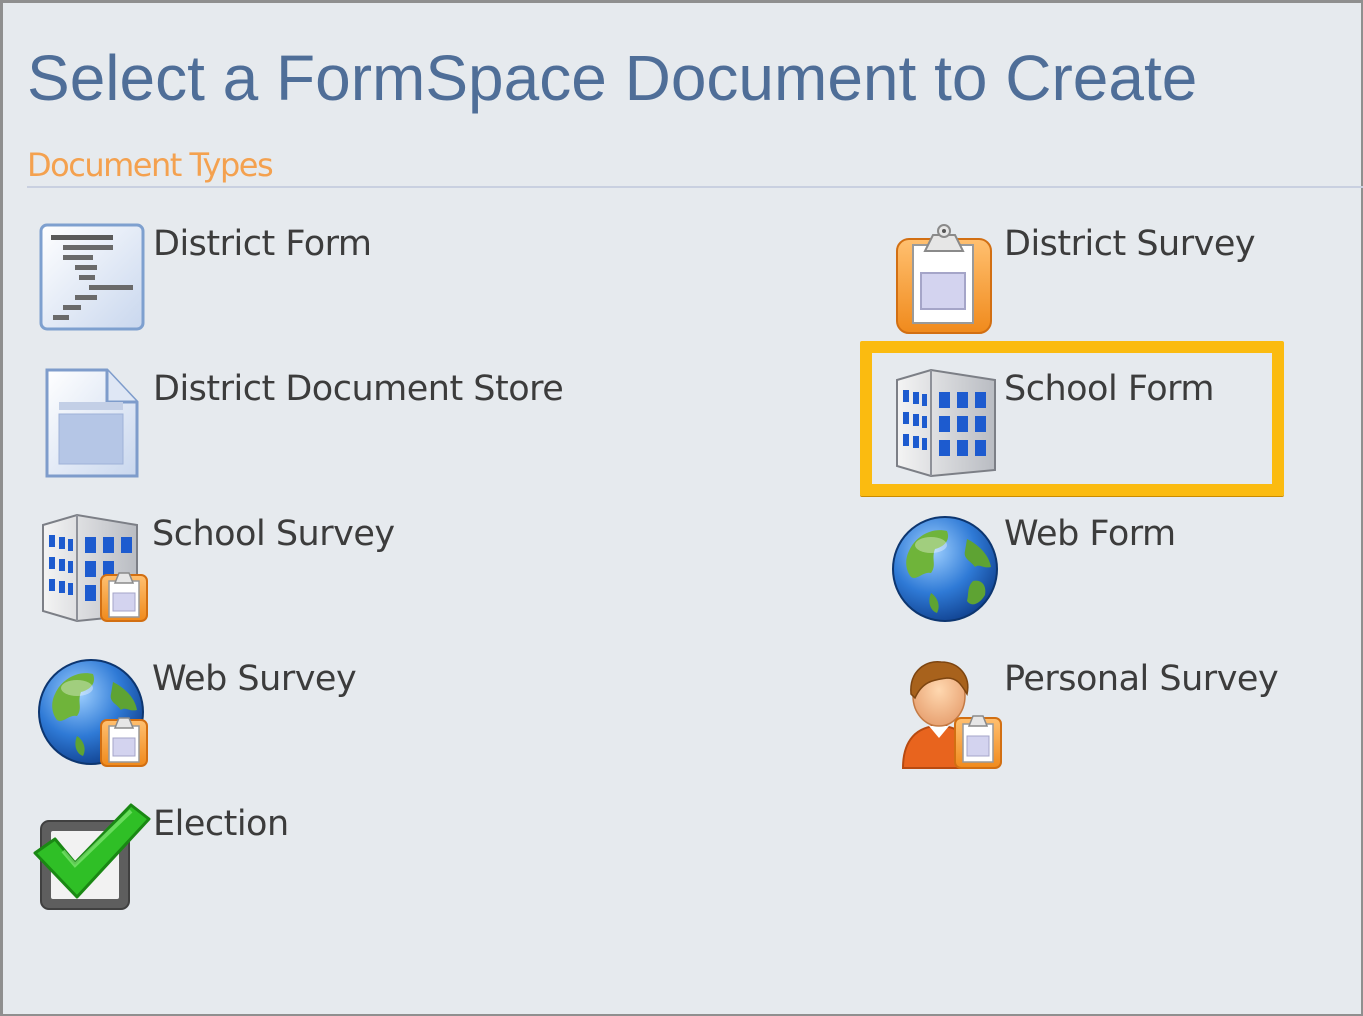 The height and width of the screenshot is (1016, 1363). What do you see at coordinates (1109, 389) in the screenshot?
I see `doc-type-label: School Form` at bounding box center [1109, 389].